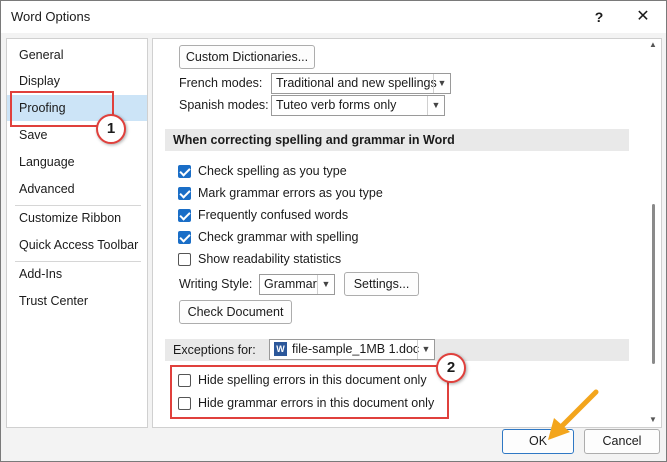  Describe the element at coordinates (77, 162) in the screenshot. I see `nav-language: Language` at that location.